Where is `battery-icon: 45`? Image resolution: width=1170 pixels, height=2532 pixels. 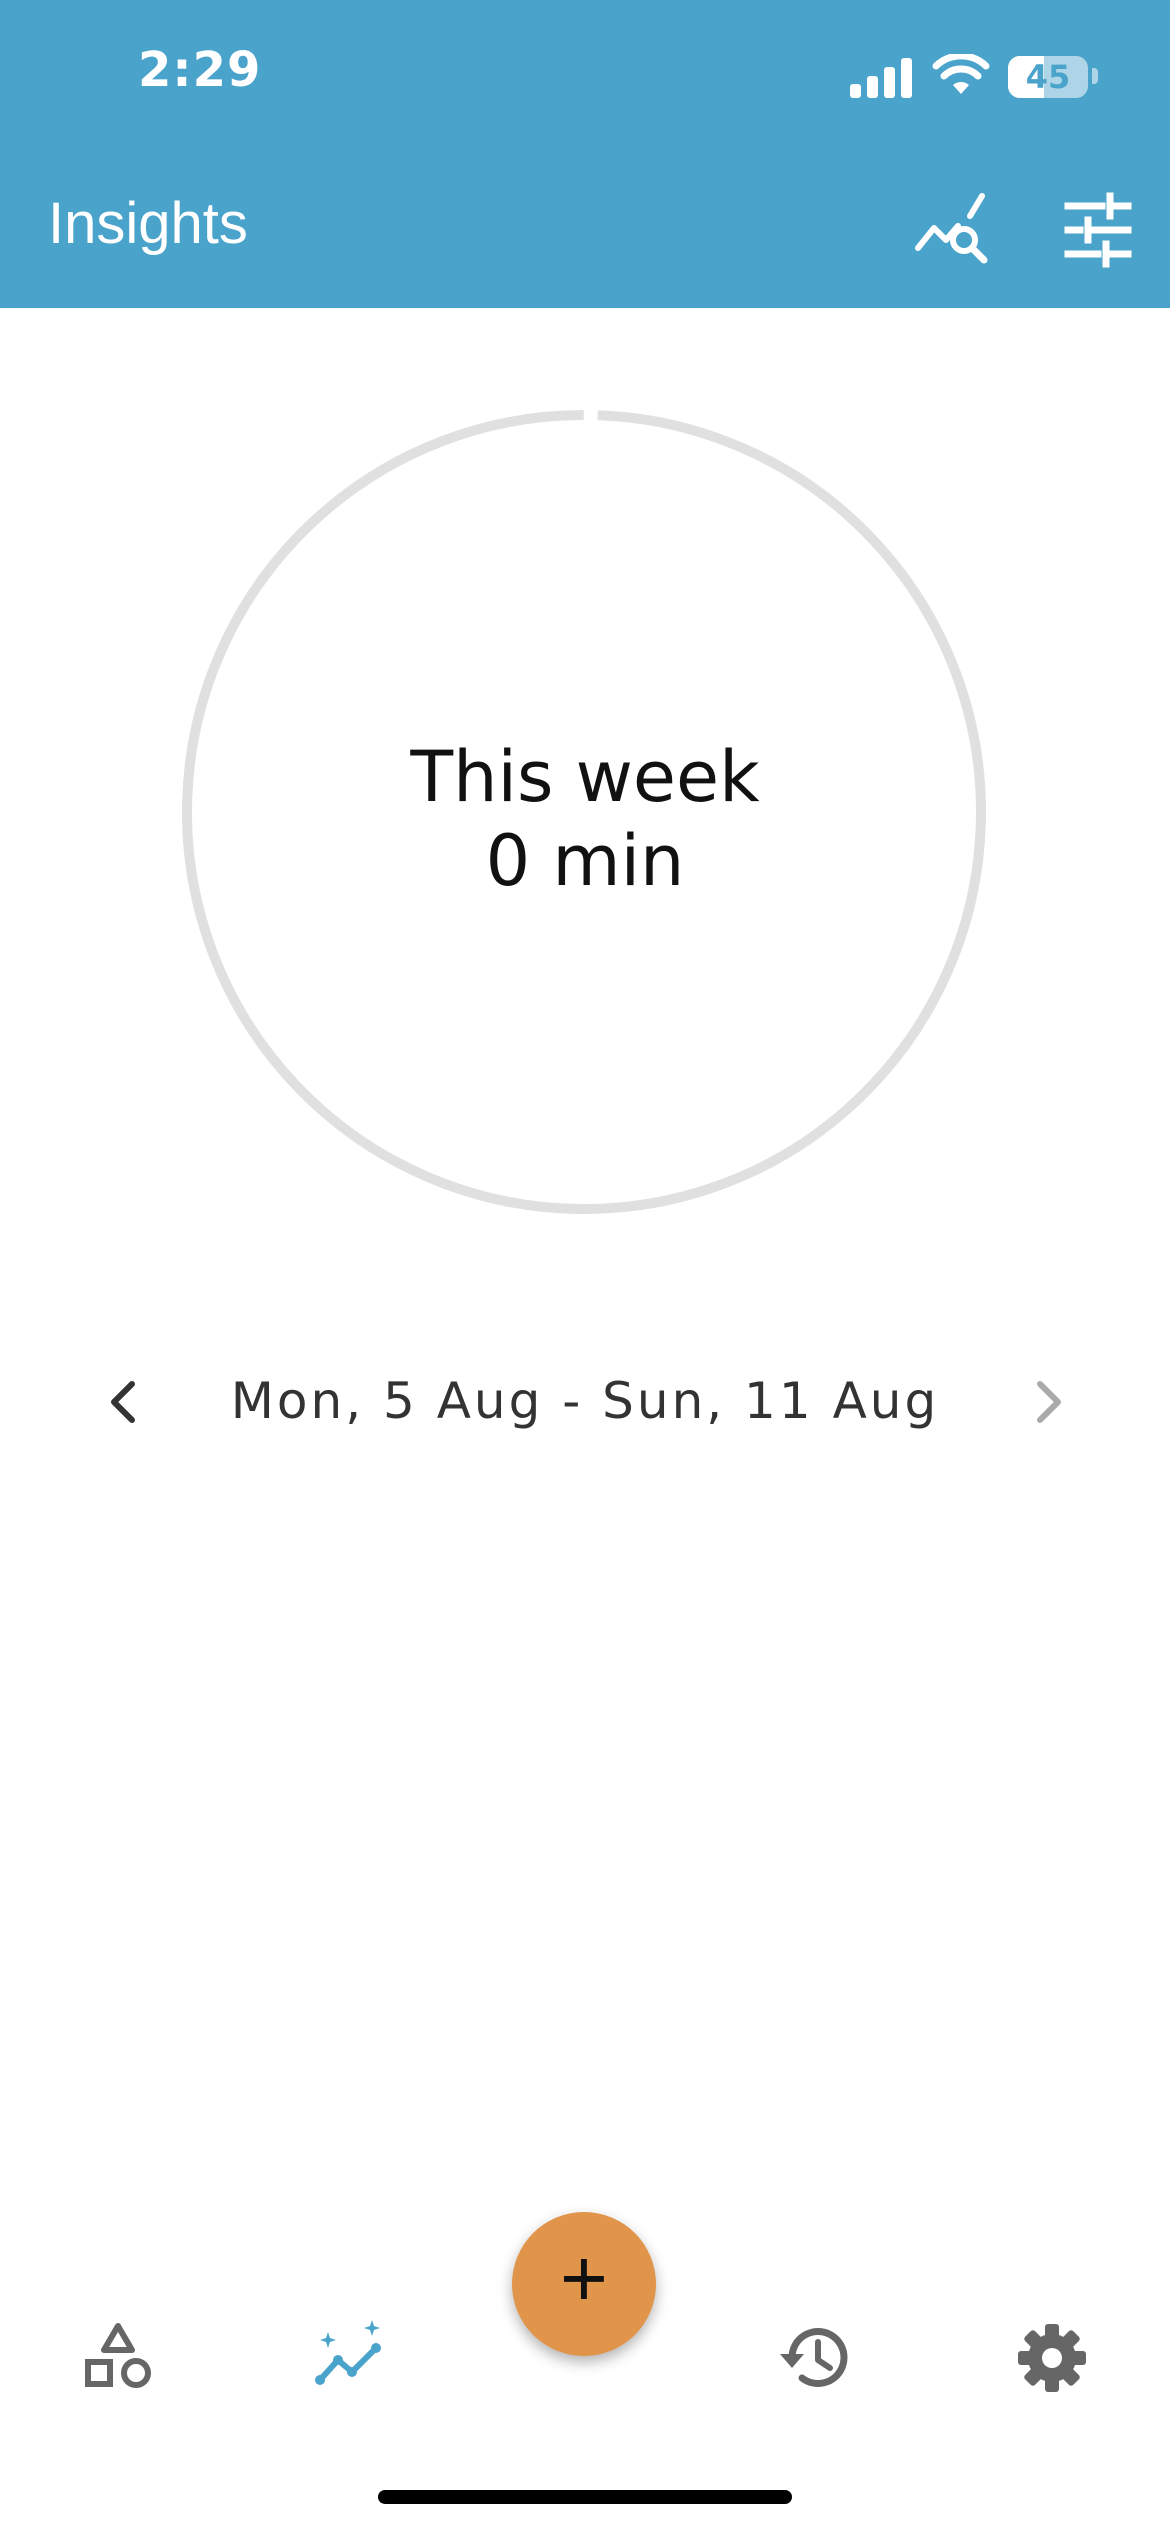
battery-icon: 45 is located at coordinates (1048, 77).